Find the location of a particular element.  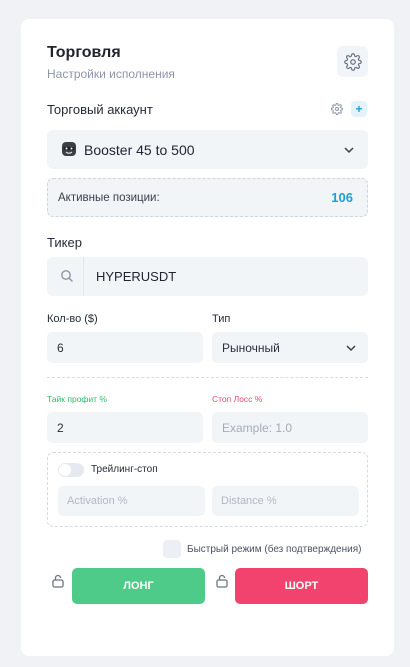

order-type-label: Тип is located at coordinates (221, 319).